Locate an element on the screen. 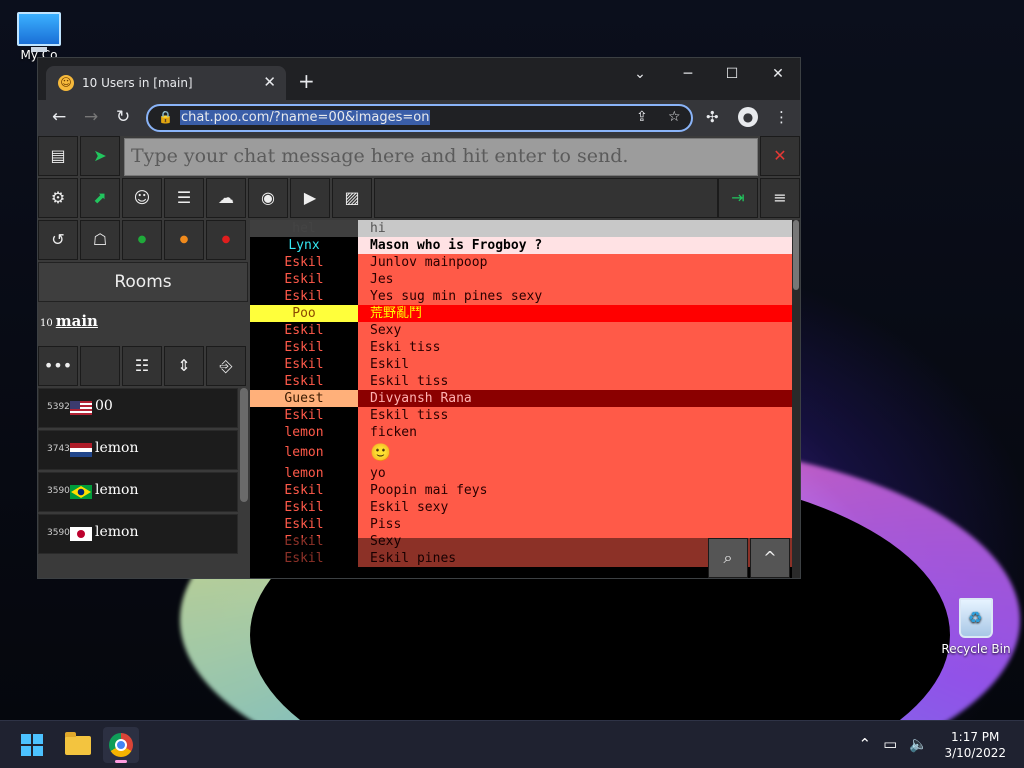 The height and width of the screenshot is (768, 1024). bot-button: ☖ is located at coordinates (100, 240).